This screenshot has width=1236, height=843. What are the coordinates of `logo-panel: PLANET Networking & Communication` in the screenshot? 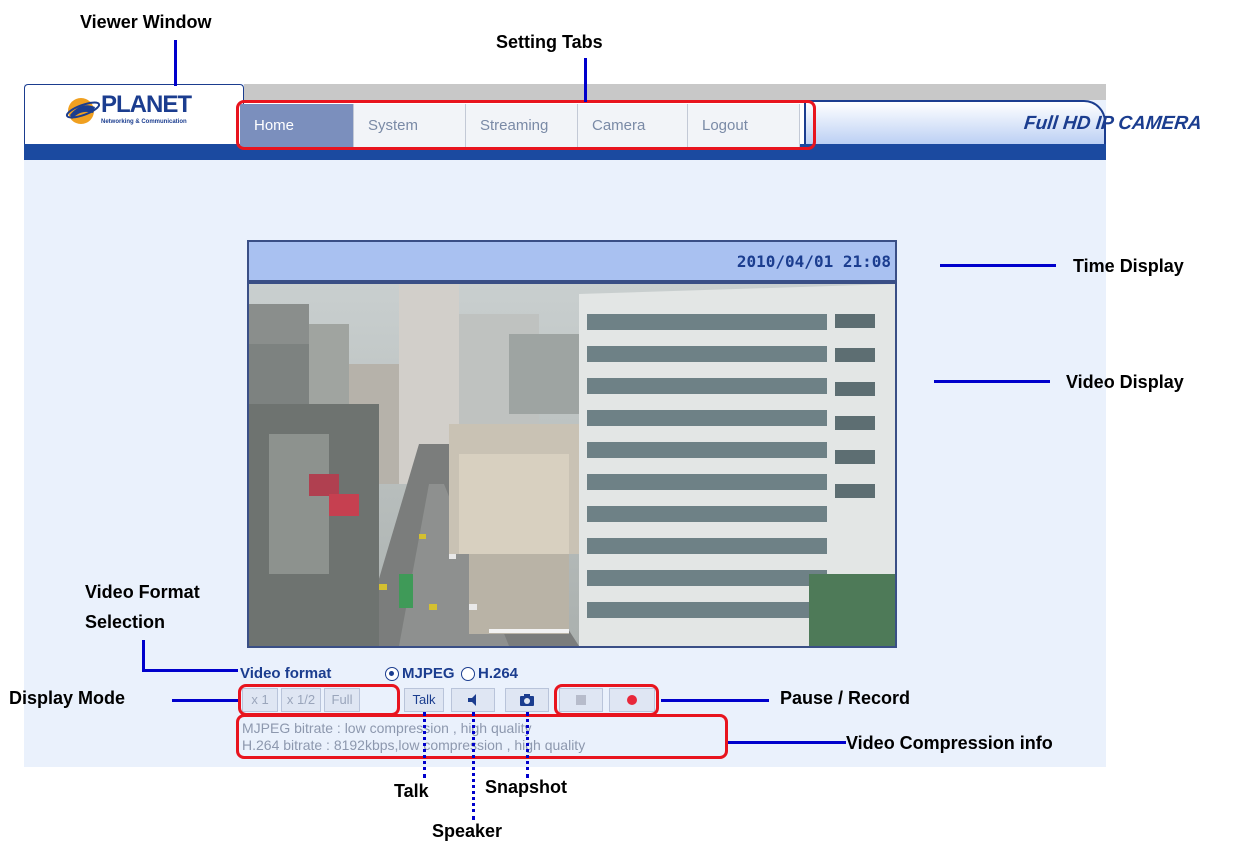 It's located at (134, 118).